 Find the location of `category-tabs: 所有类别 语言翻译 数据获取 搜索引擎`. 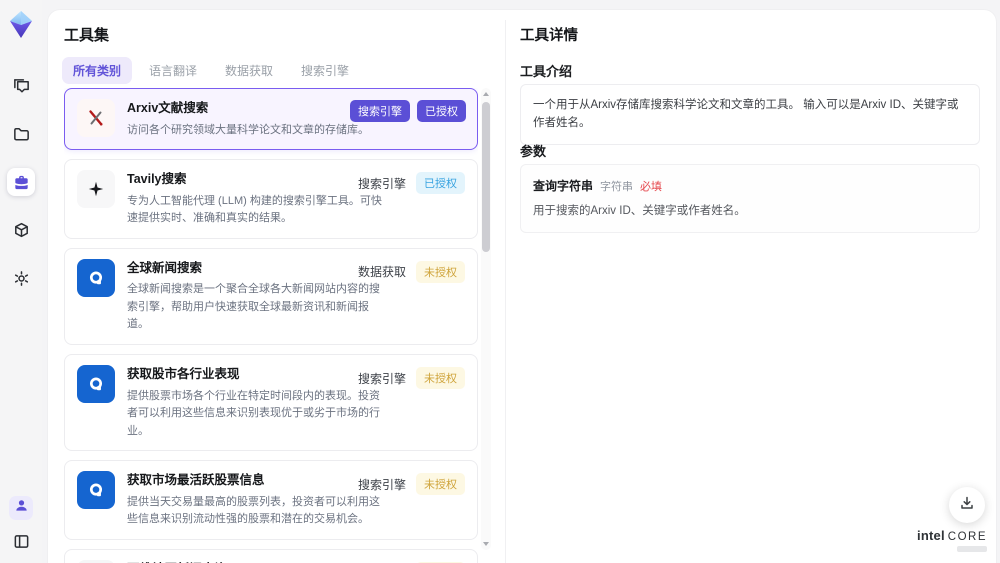

category-tabs: 所有类别 语言翻译 数据获取 搜索引擎 is located at coordinates (211, 70).